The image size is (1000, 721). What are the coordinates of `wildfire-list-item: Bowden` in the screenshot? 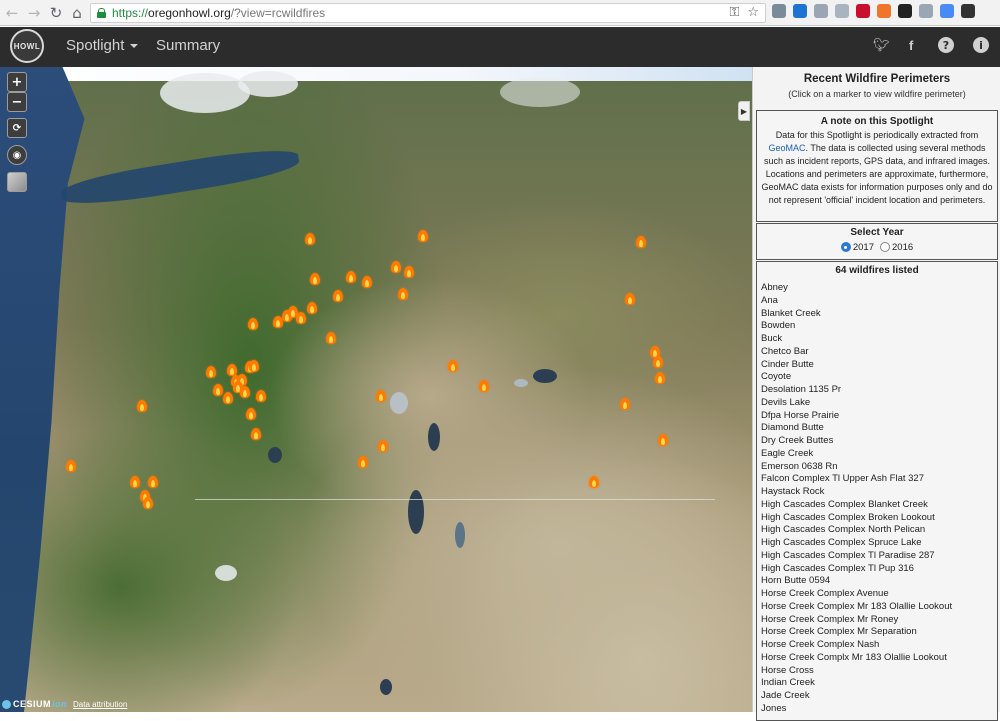 It's located at (879, 326).